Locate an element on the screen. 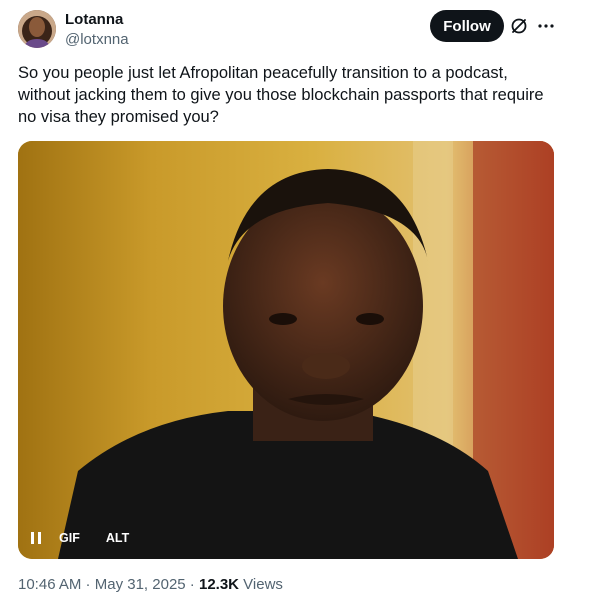  tweet-meta: 10:46 AM · May 31, 2025 · 12.3K Views is located at coordinates (150, 584).